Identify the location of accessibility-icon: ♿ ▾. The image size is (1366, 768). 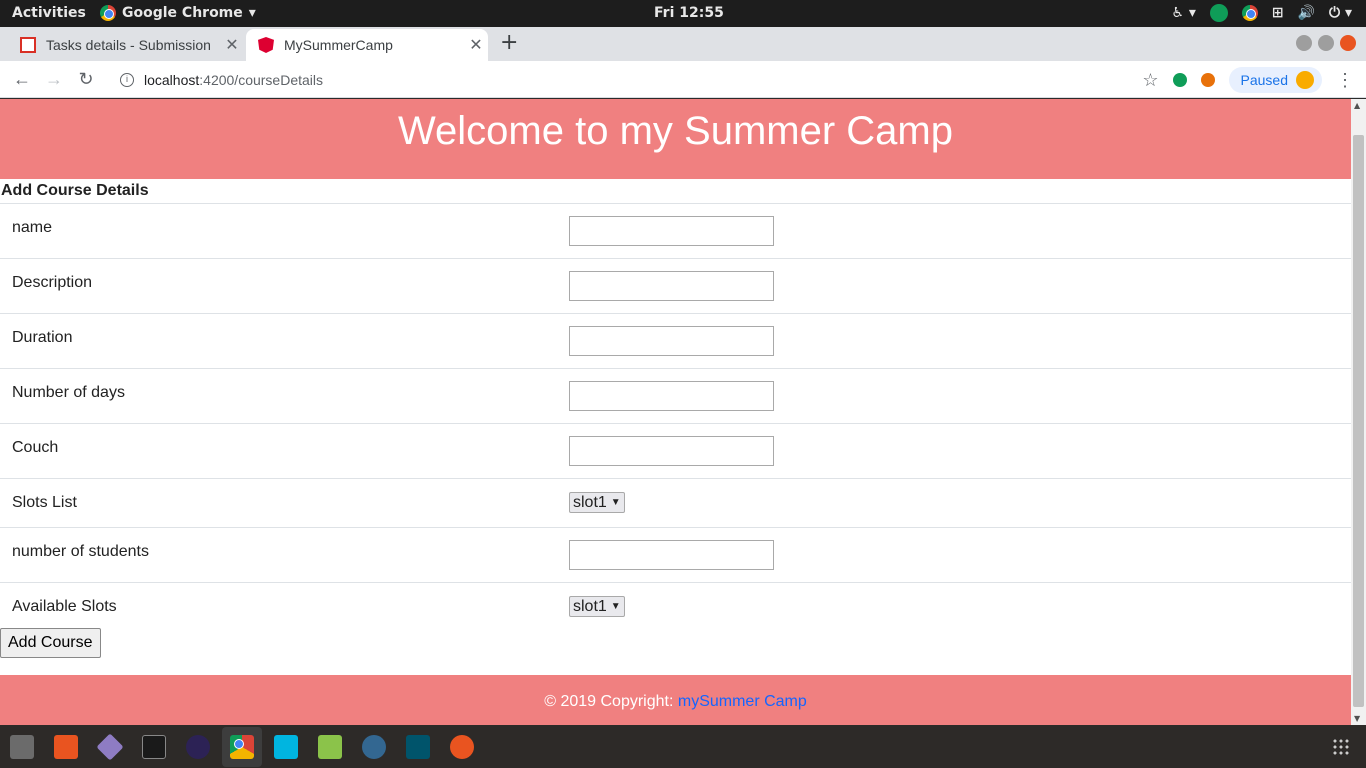
(1183, 13).